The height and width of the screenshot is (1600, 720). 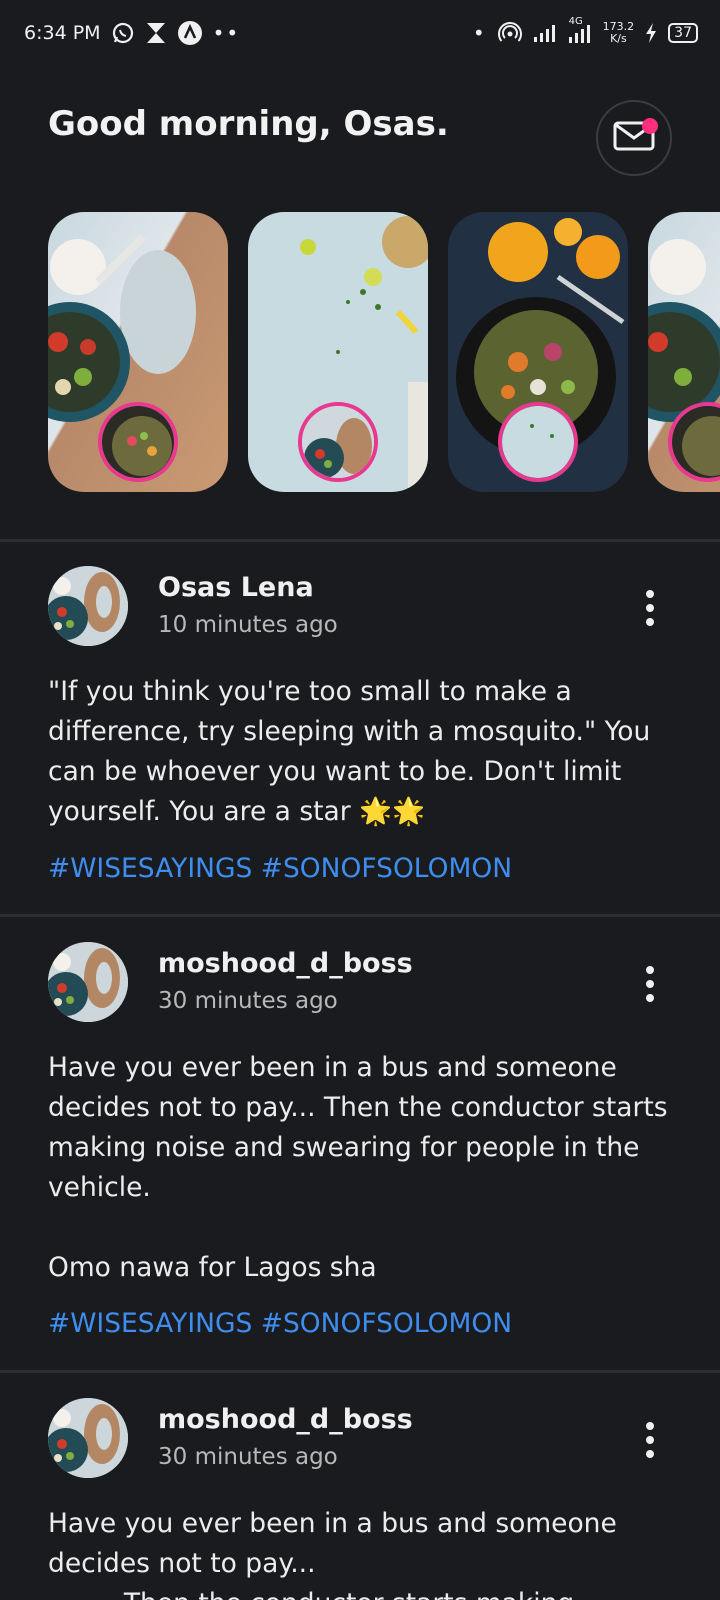 What do you see at coordinates (226, 33) in the screenshot?
I see `more-notifications-icon: ••` at bounding box center [226, 33].